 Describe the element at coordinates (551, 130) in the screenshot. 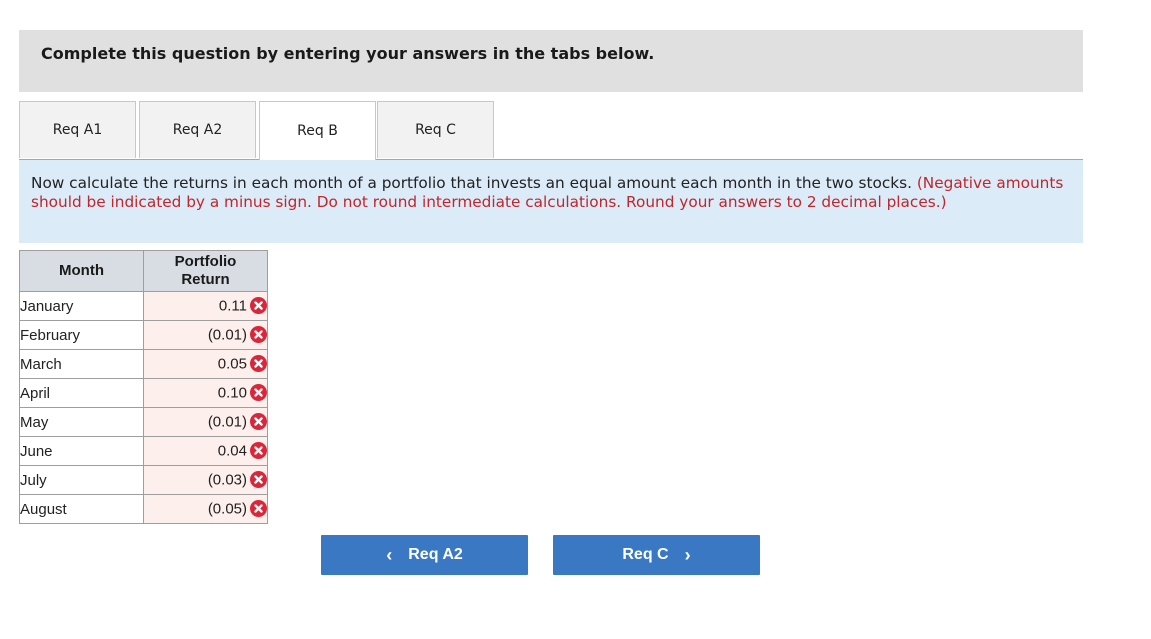

I see `tab-bar: Req A1 Req A2 Req B Req C` at that location.